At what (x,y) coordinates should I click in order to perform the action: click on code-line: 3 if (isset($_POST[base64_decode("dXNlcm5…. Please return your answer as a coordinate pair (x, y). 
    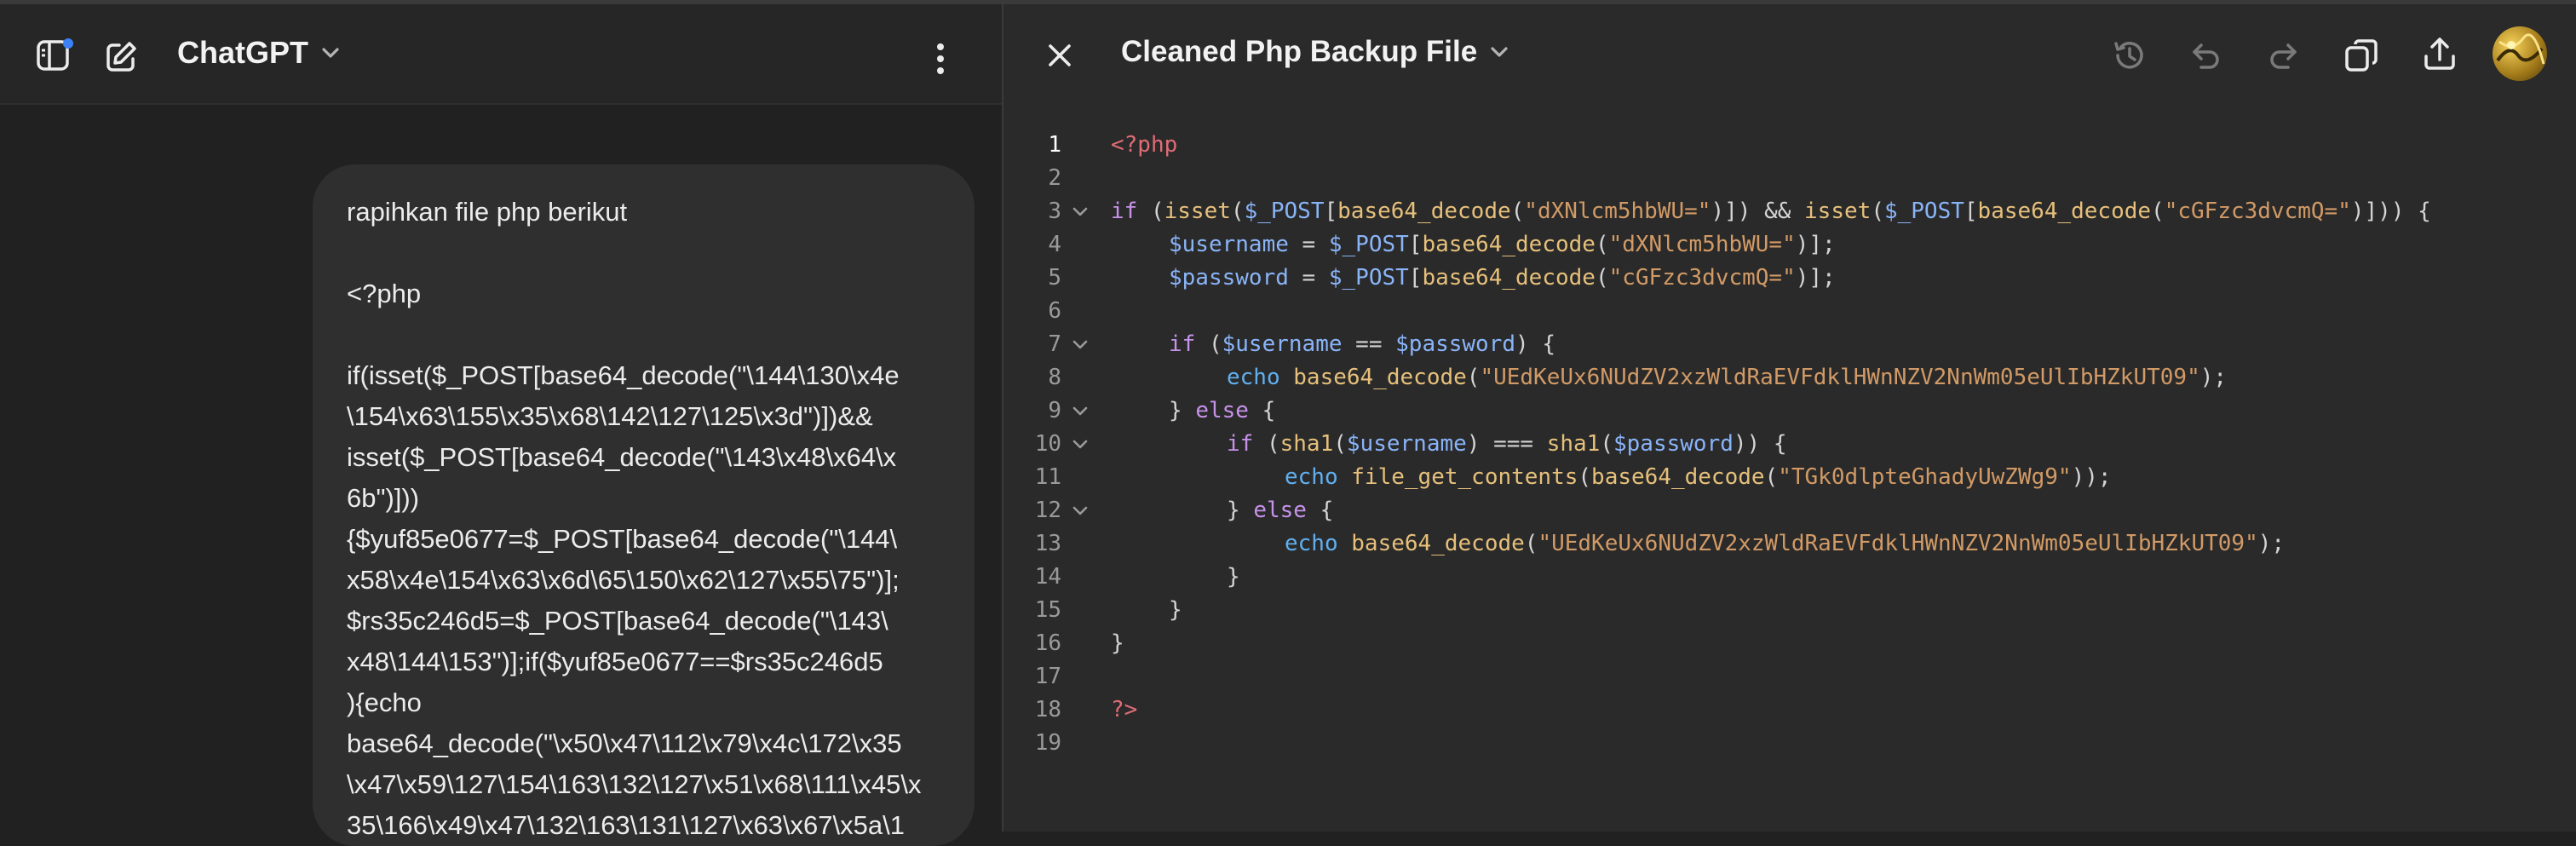
    Looking at the image, I should click on (1790, 211).